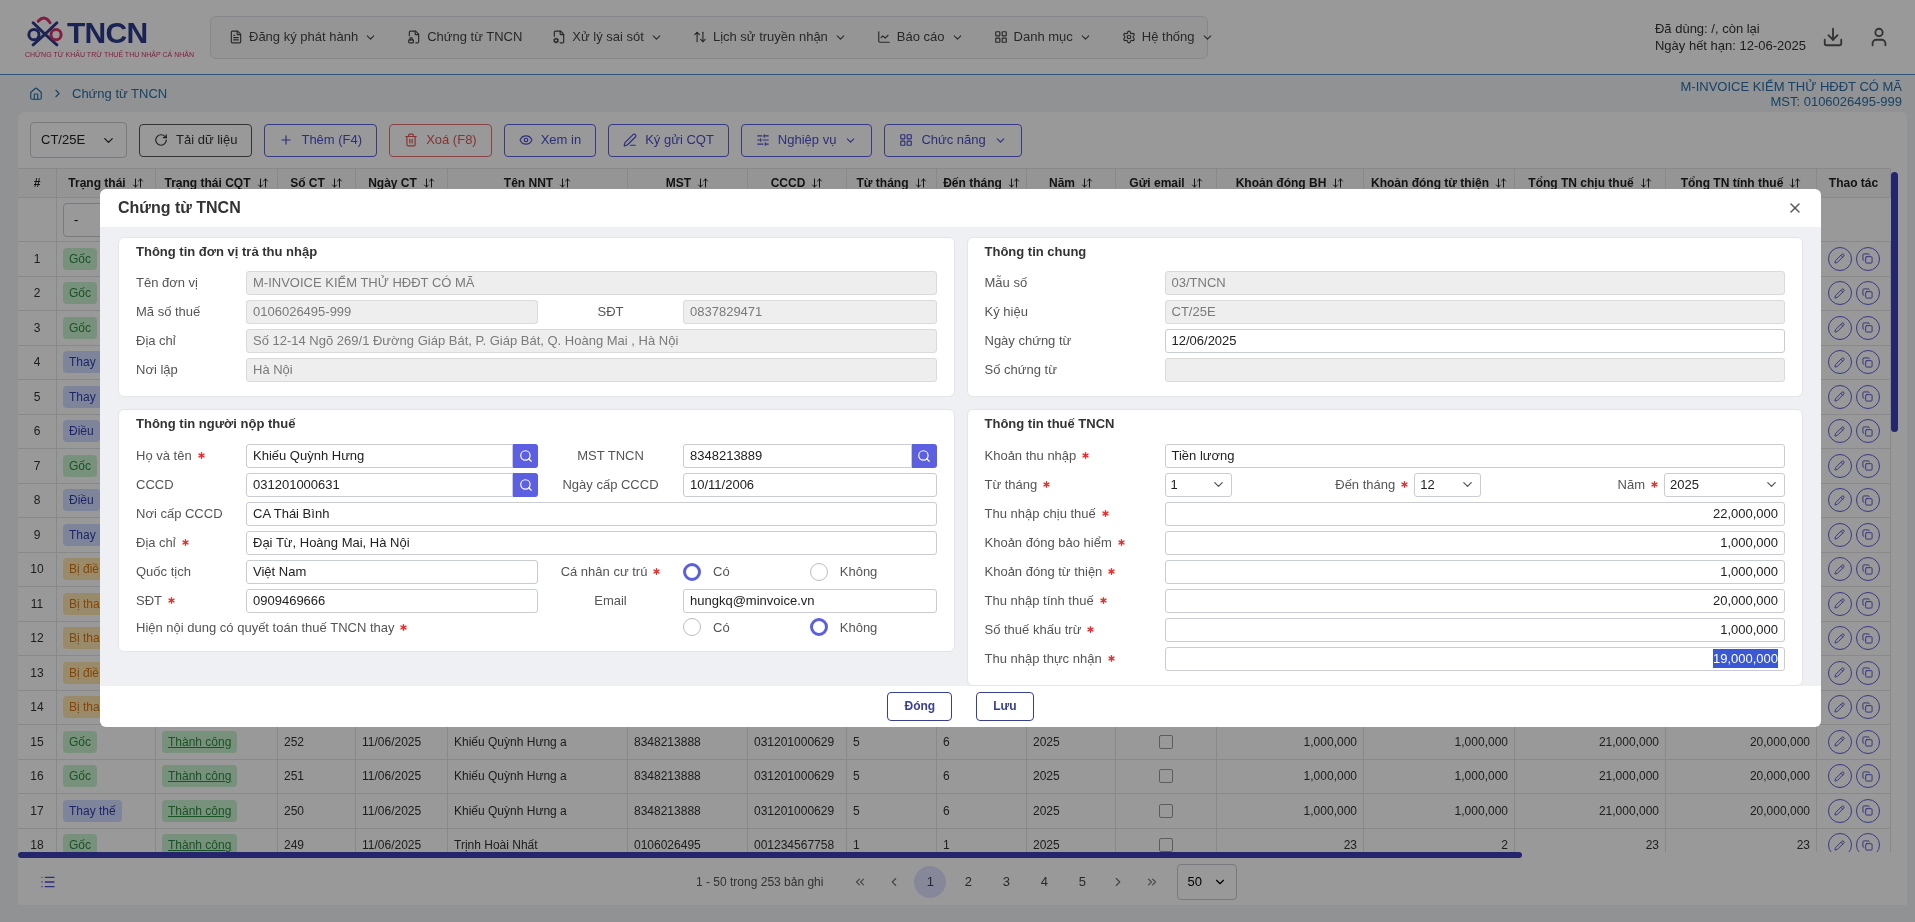 This screenshot has height=922, width=1915. Describe the element at coordinates (1474, 600) in the screenshot. I see `text-field: 20,000,000` at that location.